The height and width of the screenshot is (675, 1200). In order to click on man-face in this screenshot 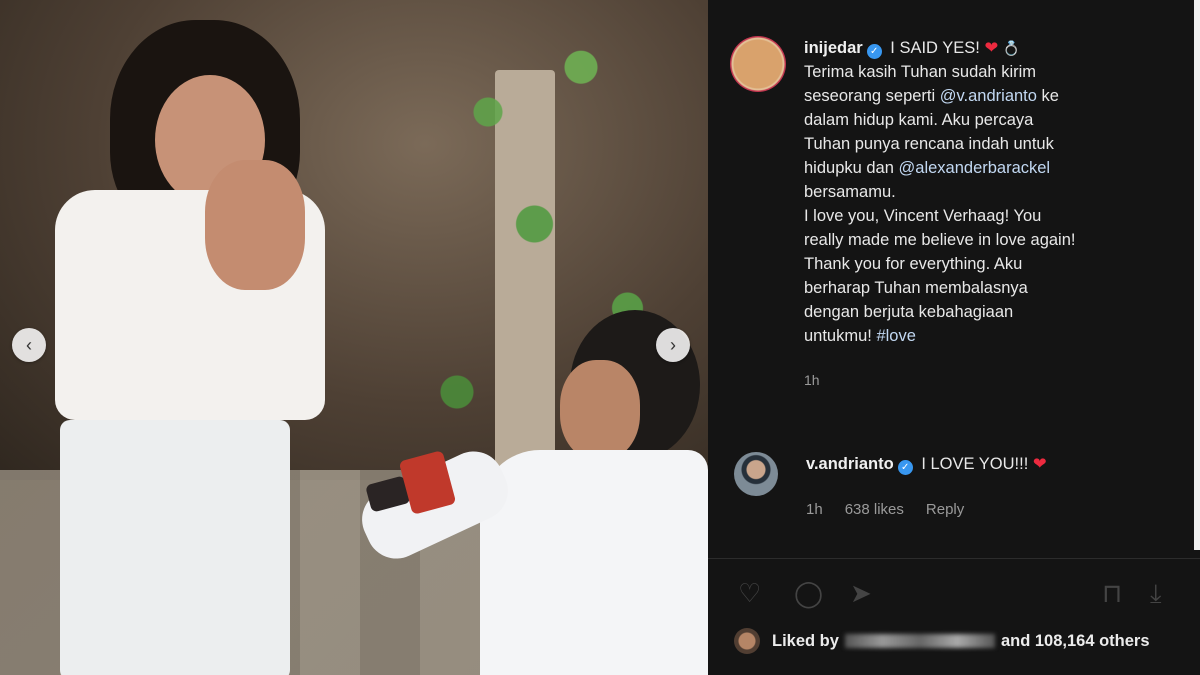, I will do `click(600, 410)`.